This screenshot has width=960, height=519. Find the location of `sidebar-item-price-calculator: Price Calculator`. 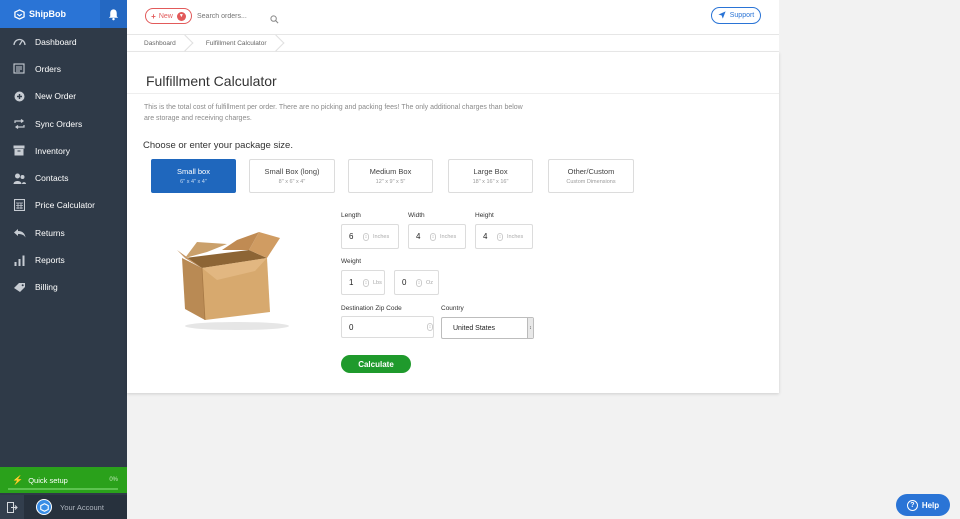

sidebar-item-price-calculator: Price Calculator is located at coordinates (63, 205).